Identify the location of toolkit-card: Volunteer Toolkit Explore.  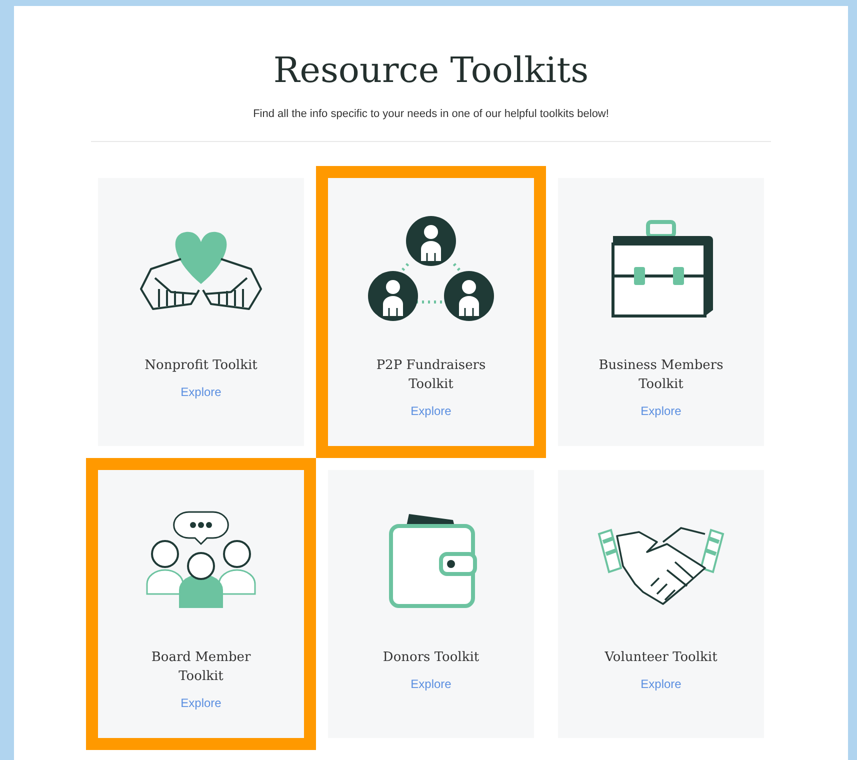
(661, 604).